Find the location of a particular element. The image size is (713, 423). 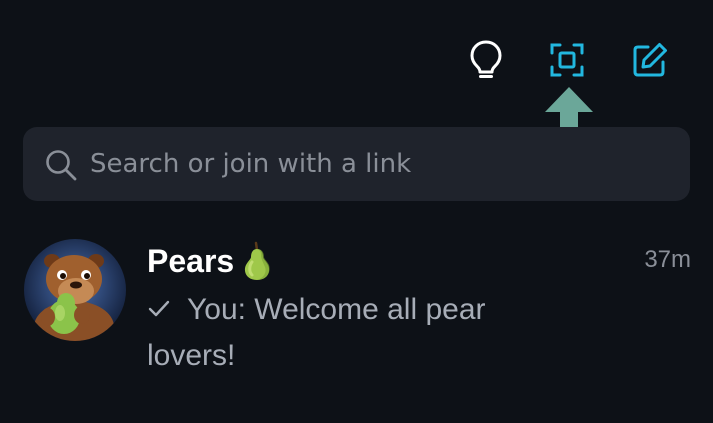

check-icon is located at coordinates (159, 308).